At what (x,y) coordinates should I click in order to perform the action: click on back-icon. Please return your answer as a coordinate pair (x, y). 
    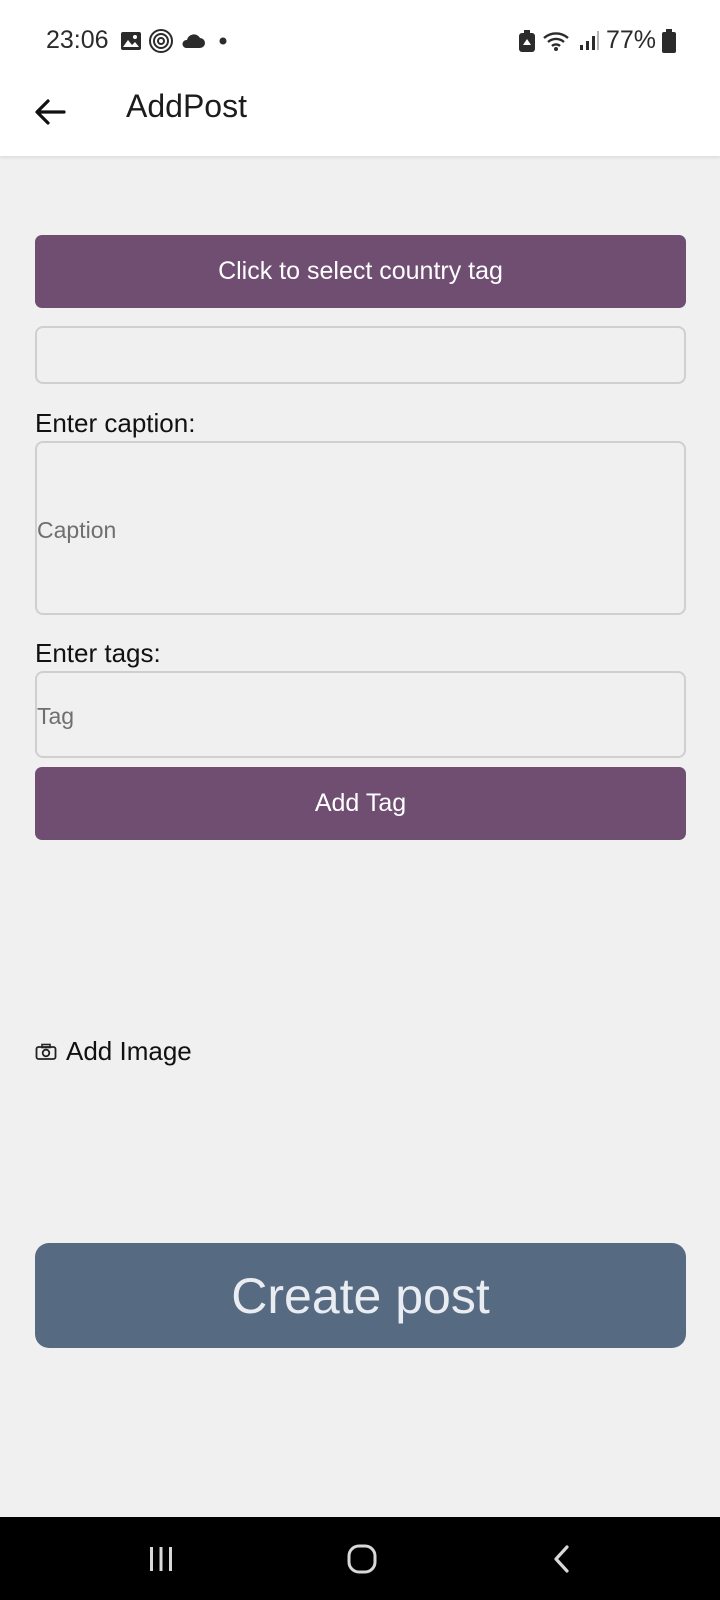
    Looking at the image, I should click on (561, 1559).